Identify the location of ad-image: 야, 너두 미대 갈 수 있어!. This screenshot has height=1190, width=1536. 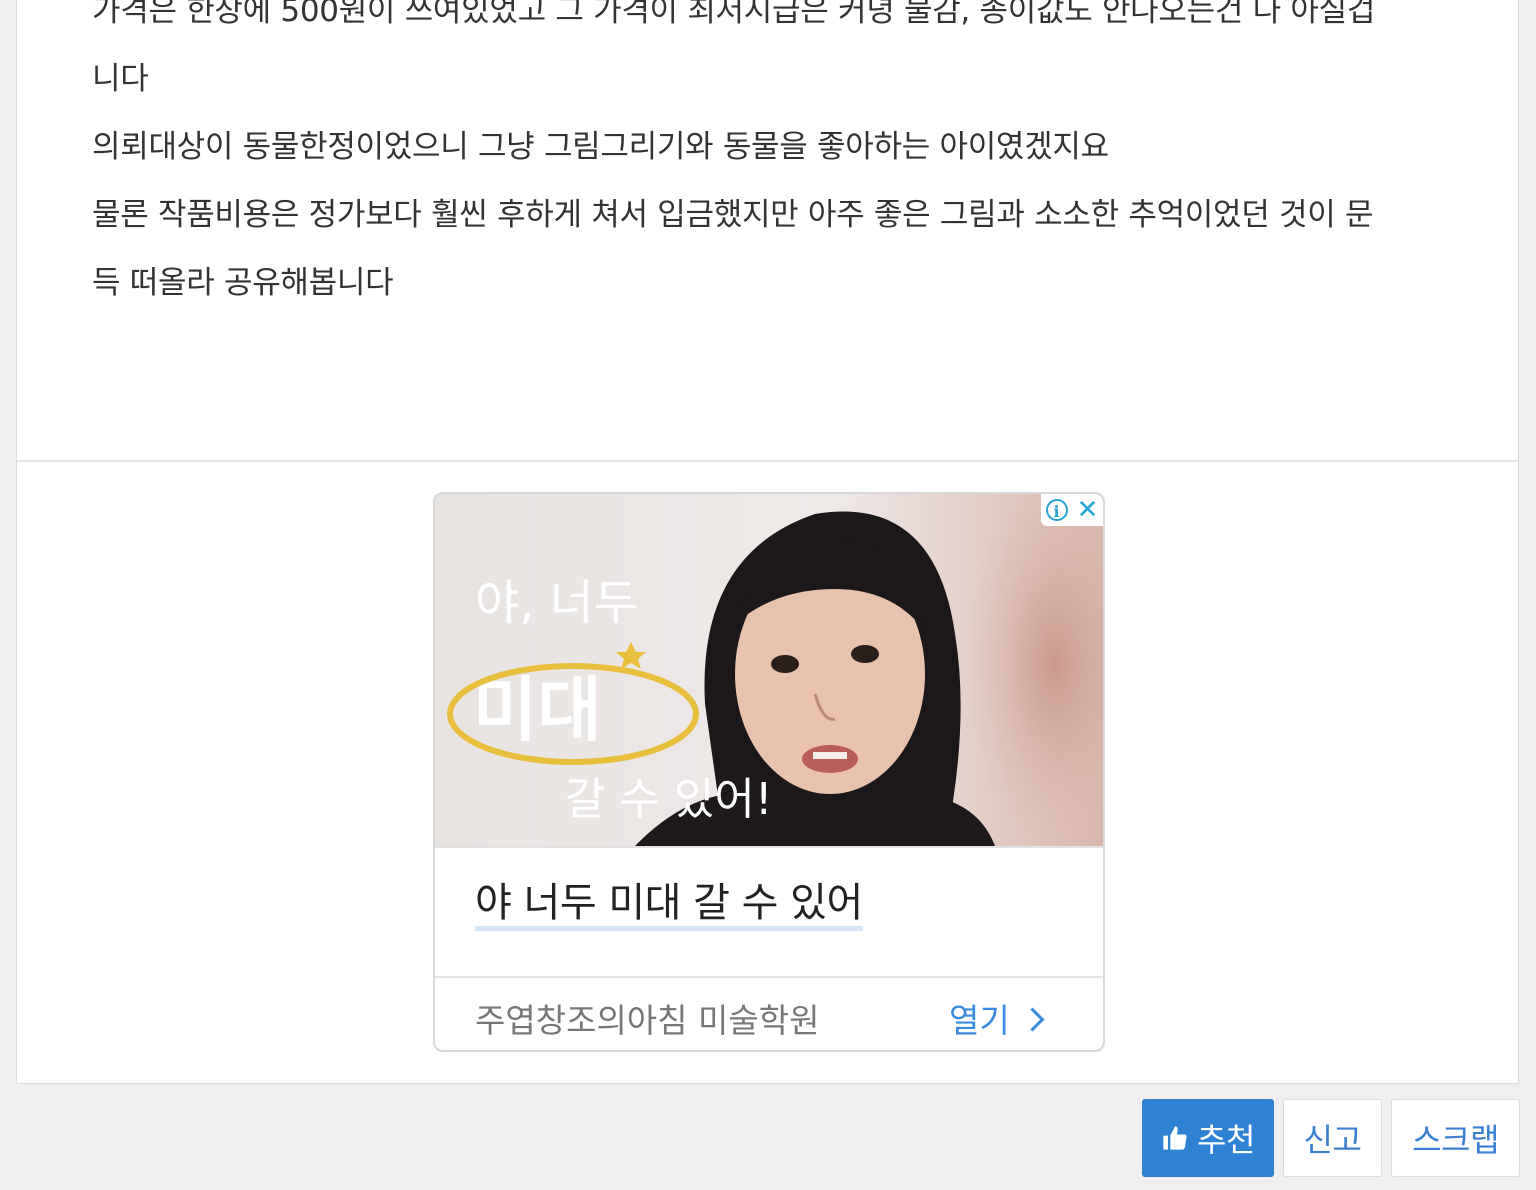
(769, 671).